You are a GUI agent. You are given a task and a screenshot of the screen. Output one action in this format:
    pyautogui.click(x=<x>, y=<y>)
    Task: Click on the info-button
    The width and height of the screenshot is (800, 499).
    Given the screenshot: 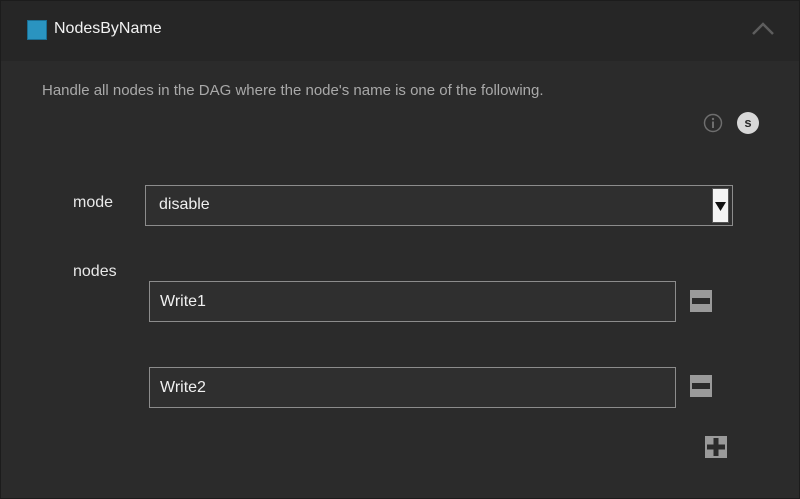 What is the action you would take?
    pyautogui.click(x=713, y=123)
    